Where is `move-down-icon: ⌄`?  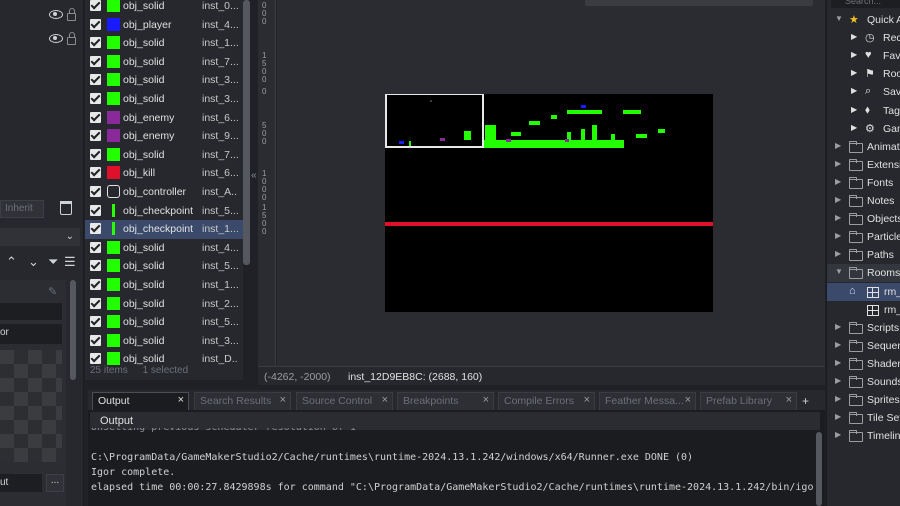 move-down-icon: ⌄ is located at coordinates (33, 262).